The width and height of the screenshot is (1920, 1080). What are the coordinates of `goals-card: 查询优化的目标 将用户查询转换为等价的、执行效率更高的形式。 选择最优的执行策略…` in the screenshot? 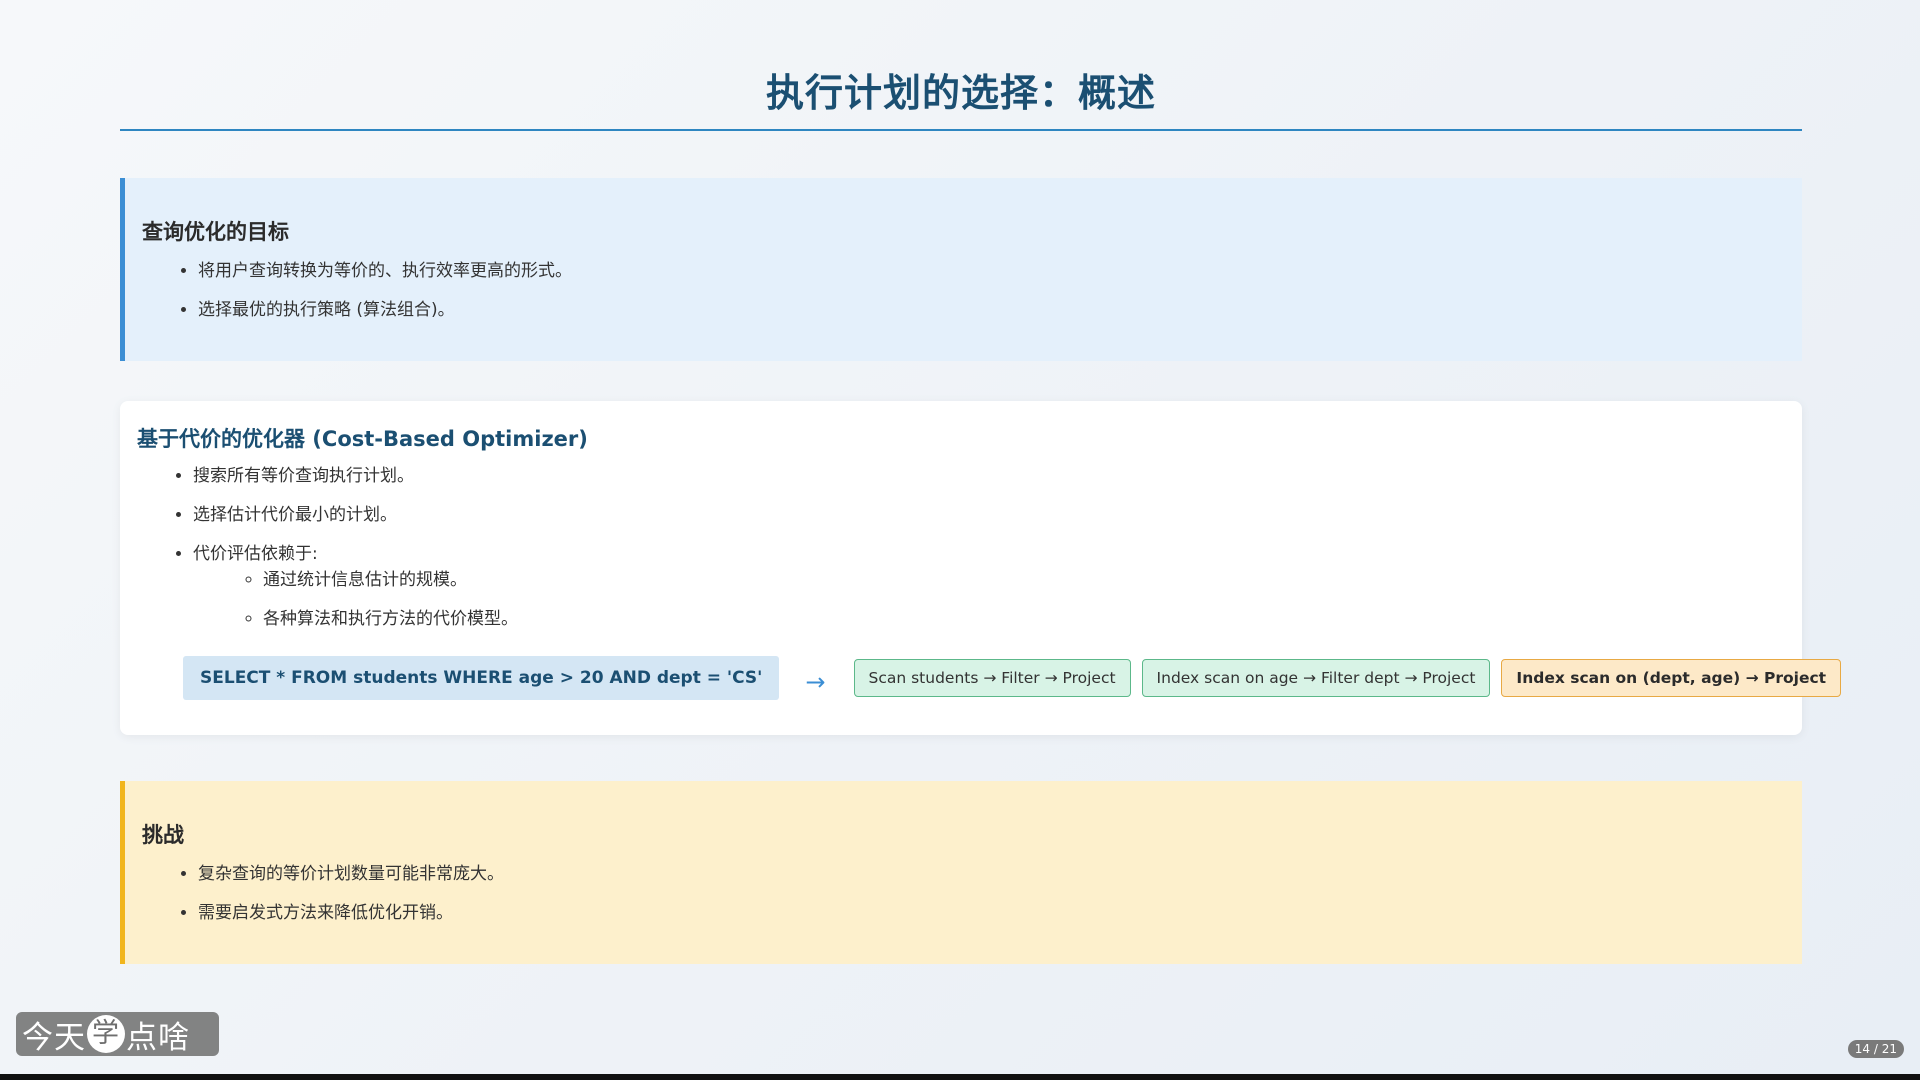 It's located at (961, 269).